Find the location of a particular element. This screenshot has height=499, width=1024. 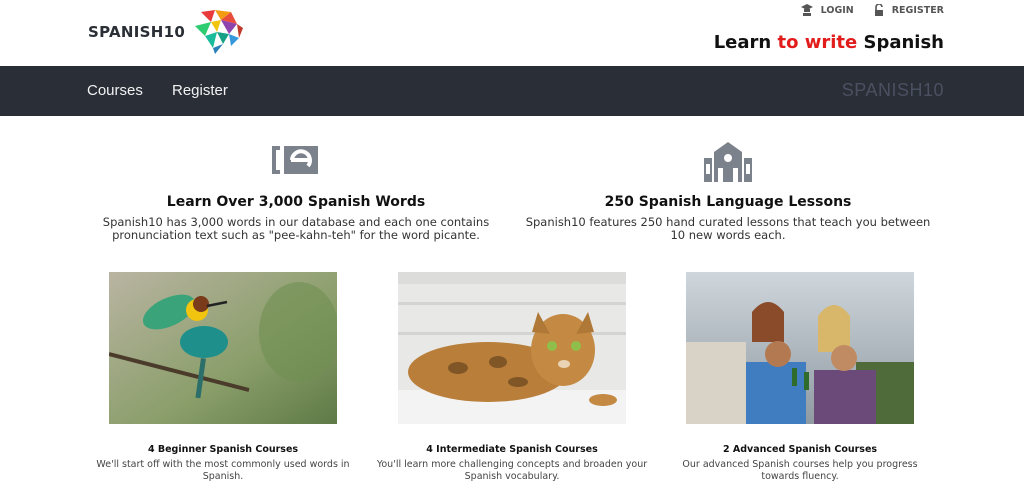

logo-text: SPANISH10 is located at coordinates (137, 32).